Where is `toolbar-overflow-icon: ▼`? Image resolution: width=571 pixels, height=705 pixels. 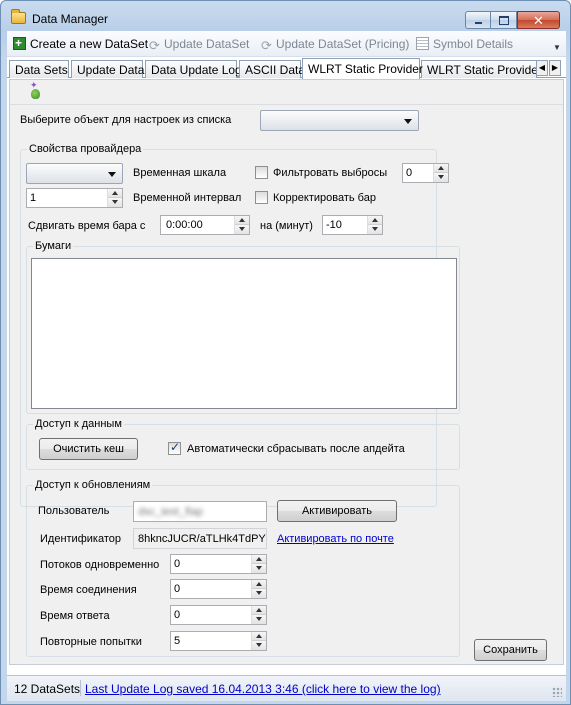
toolbar-overflow-icon: ▼ is located at coordinates (557, 48).